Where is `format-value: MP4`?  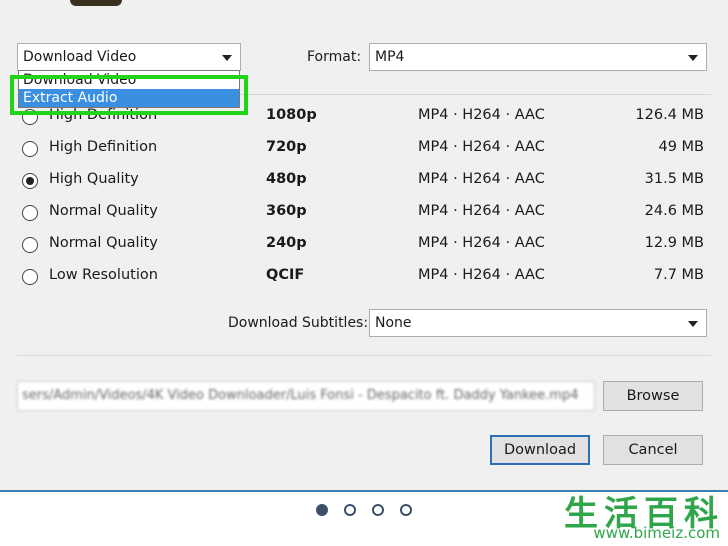 format-value: MP4 is located at coordinates (390, 57).